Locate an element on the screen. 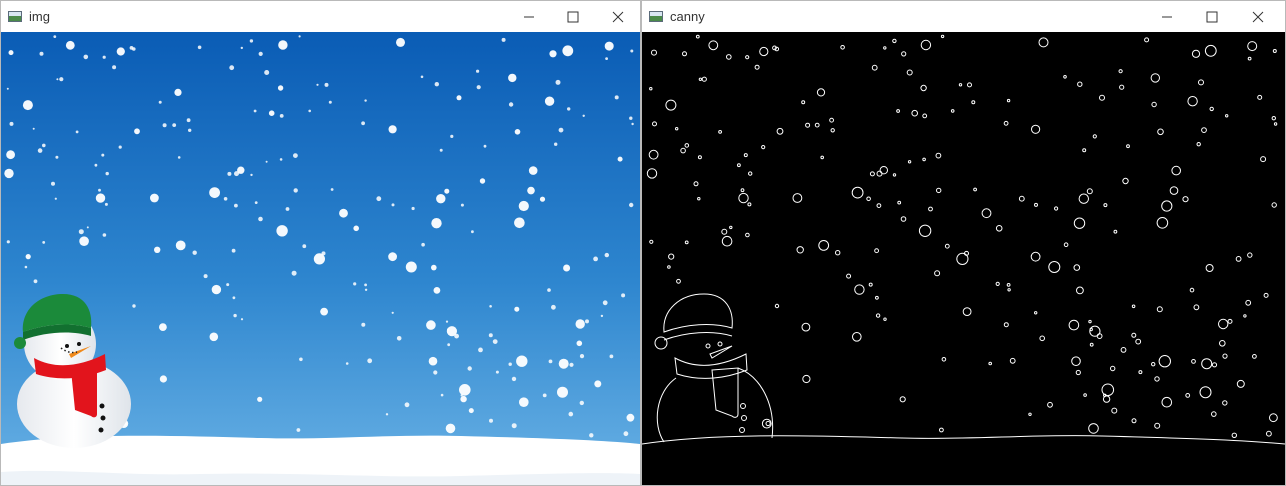 The height and width of the screenshot is (486, 1286). img-titlebar: img is located at coordinates (320, 16).